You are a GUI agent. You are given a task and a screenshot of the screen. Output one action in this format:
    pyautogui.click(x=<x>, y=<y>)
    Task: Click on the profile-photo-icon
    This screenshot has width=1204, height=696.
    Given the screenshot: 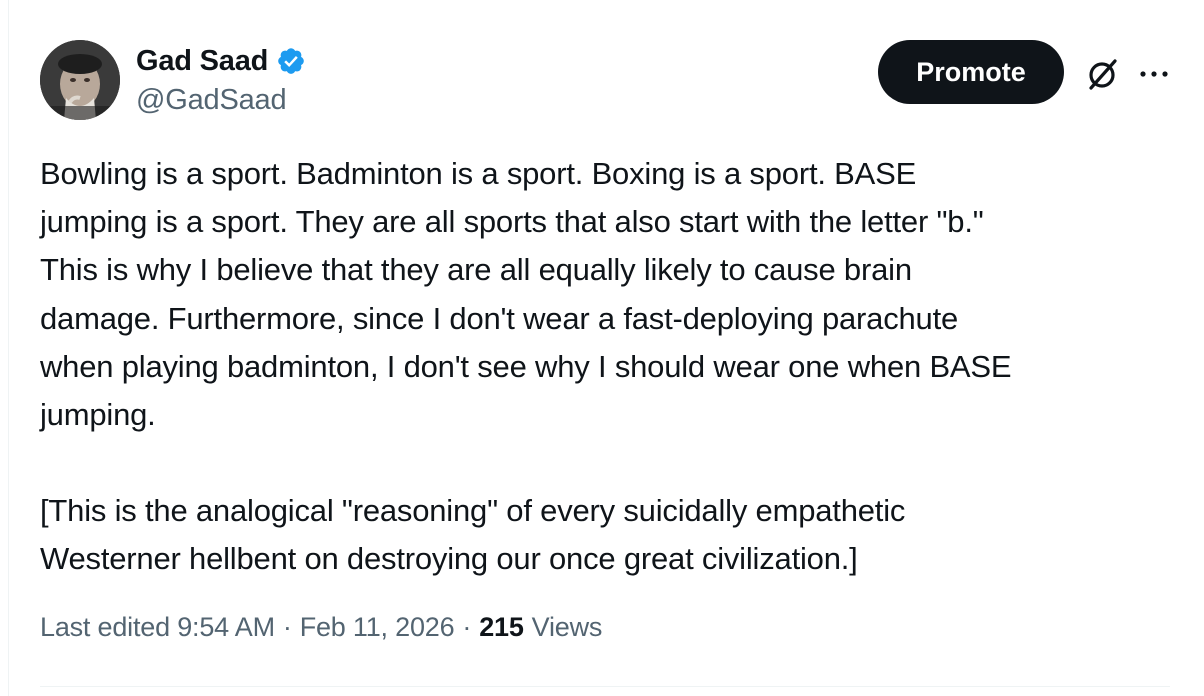 What is the action you would take?
    pyautogui.click(x=80, y=80)
    